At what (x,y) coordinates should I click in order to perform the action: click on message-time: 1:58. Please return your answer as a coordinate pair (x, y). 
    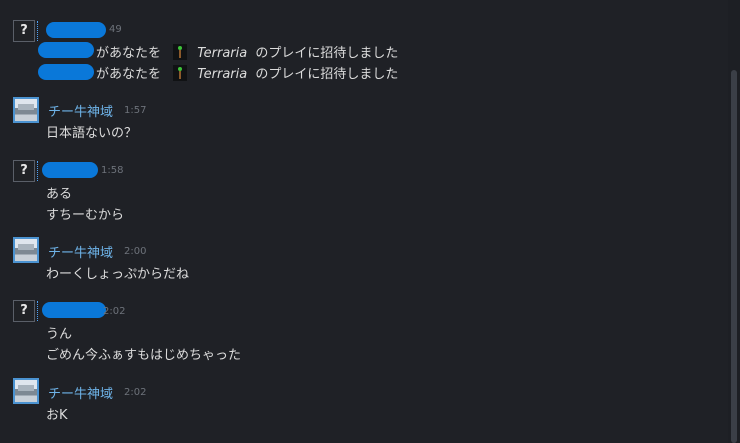
    Looking at the image, I should click on (112, 170).